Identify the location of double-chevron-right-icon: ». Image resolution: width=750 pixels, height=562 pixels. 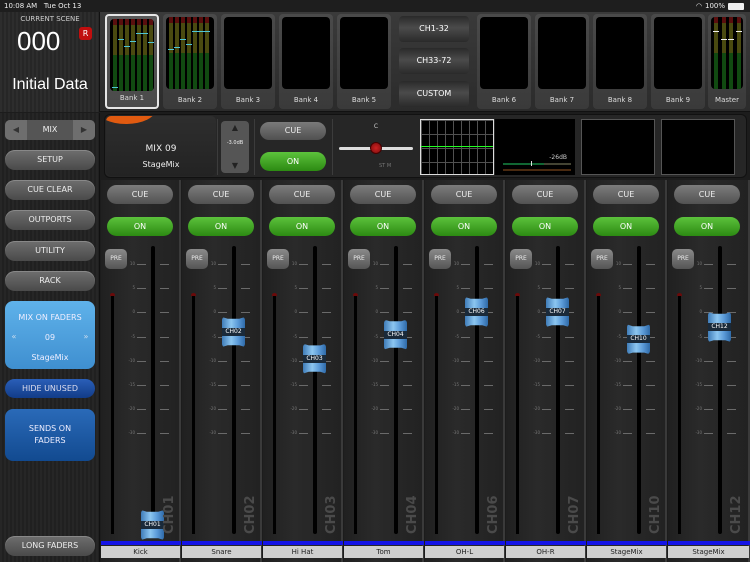
(86, 336).